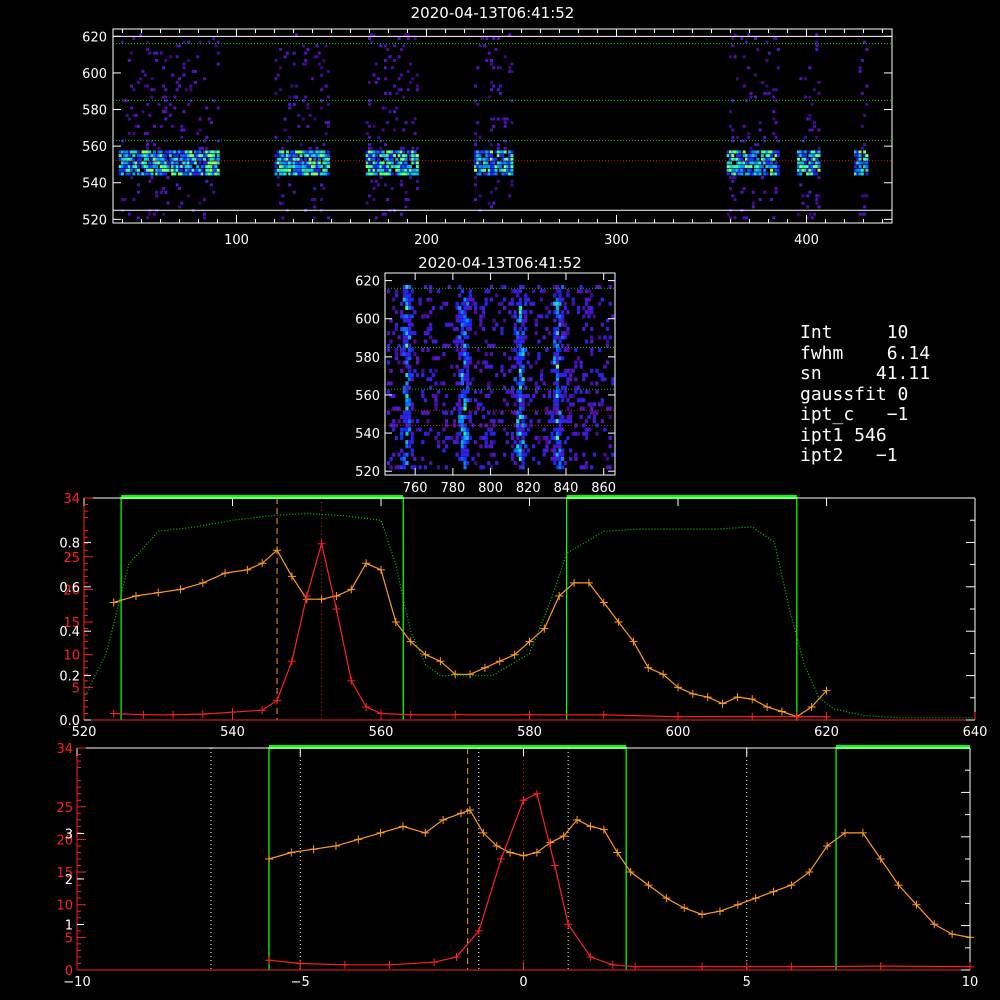  What do you see at coordinates (854, 414) in the screenshot?
I see `info-ipt-c: ipt_c −1` at bounding box center [854, 414].